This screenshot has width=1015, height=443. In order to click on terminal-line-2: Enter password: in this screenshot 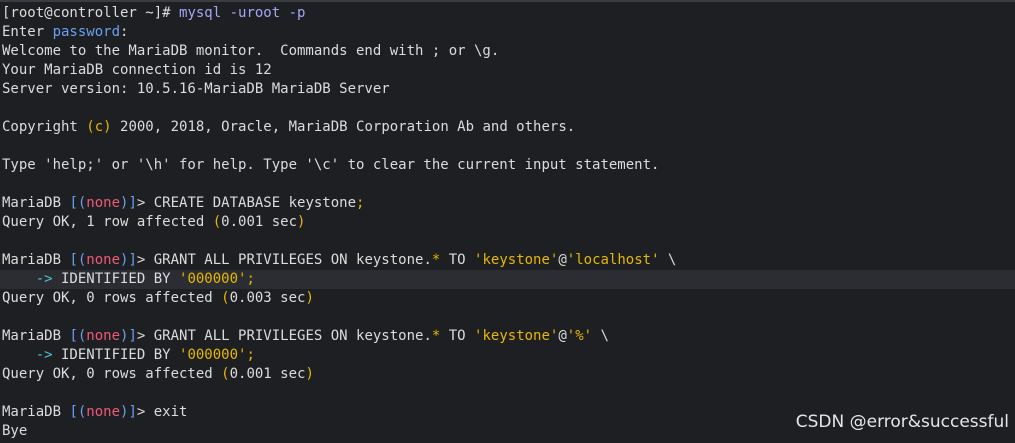, I will do `click(507, 32)`.